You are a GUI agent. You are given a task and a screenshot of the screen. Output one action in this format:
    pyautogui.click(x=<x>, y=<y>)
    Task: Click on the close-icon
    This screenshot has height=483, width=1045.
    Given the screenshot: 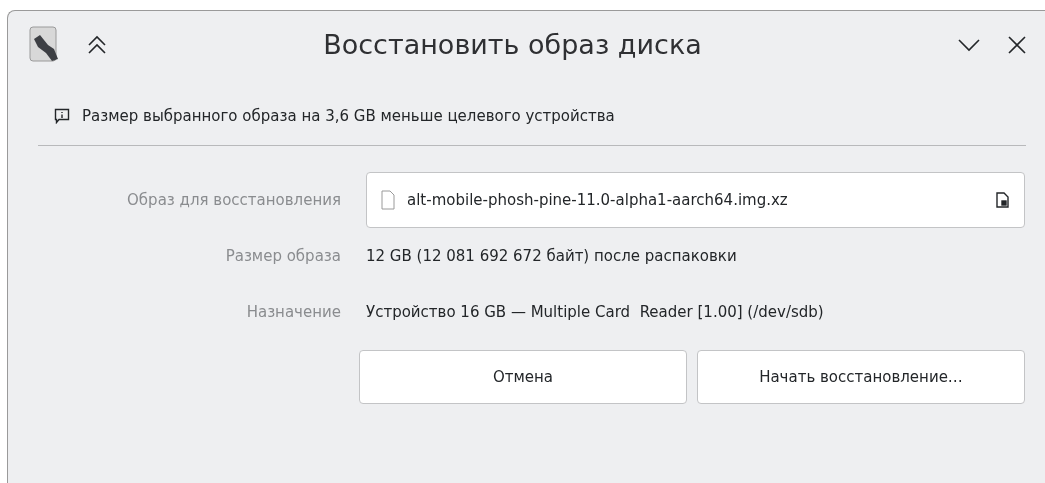 What is the action you would take?
    pyautogui.click(x=1017, y=45)
    